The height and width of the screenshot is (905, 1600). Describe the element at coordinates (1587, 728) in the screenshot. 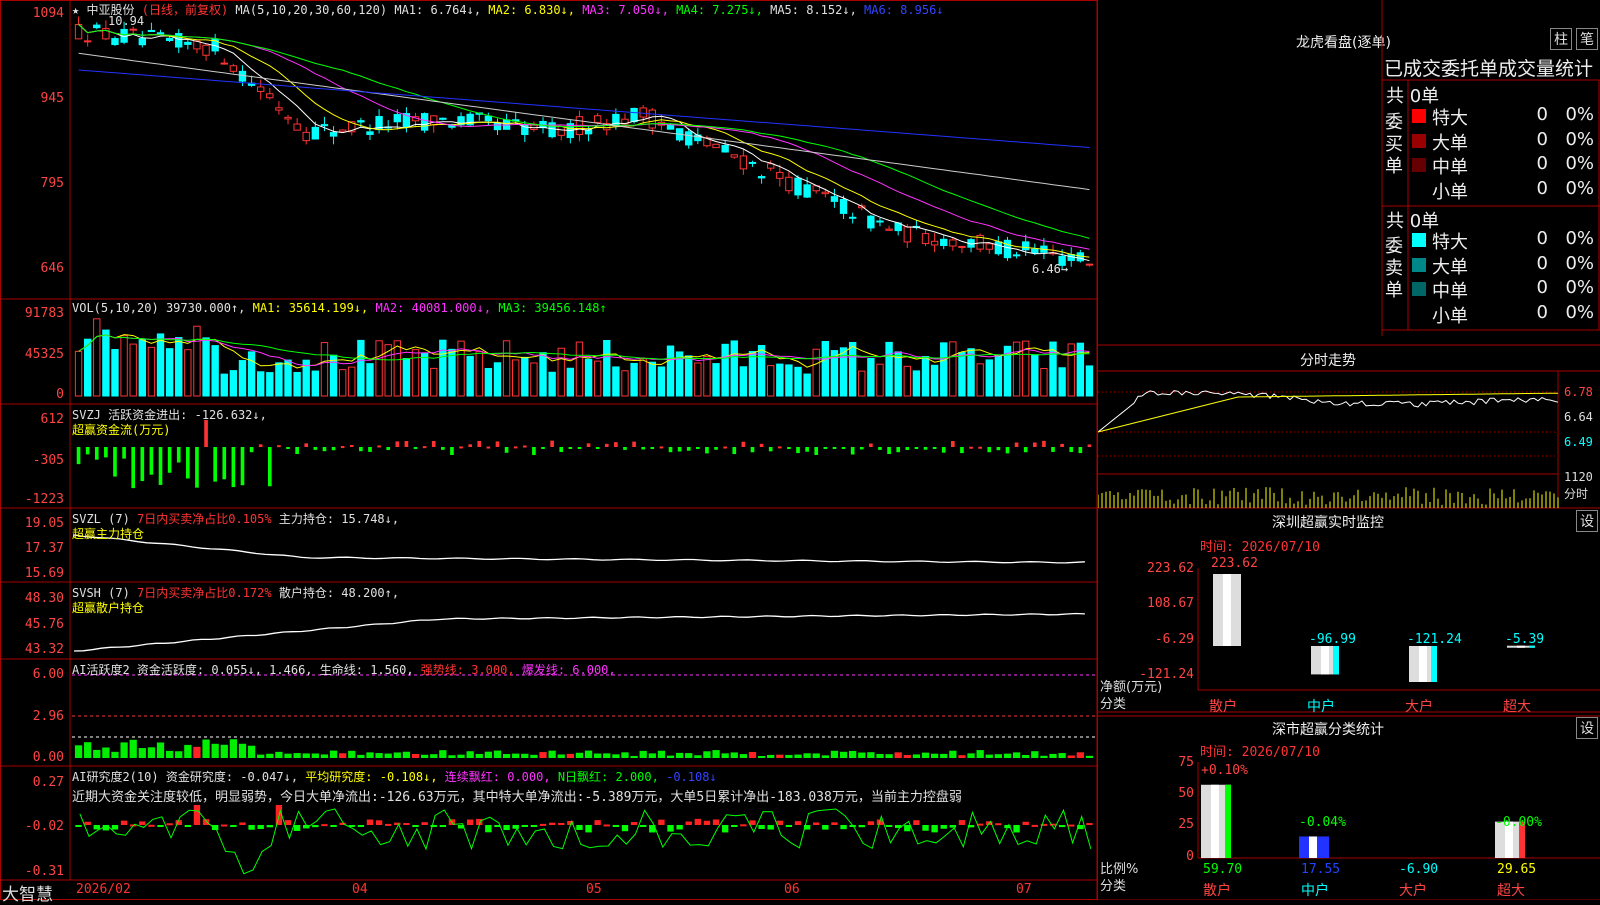

I see `class-settings-button: 设` at that location.